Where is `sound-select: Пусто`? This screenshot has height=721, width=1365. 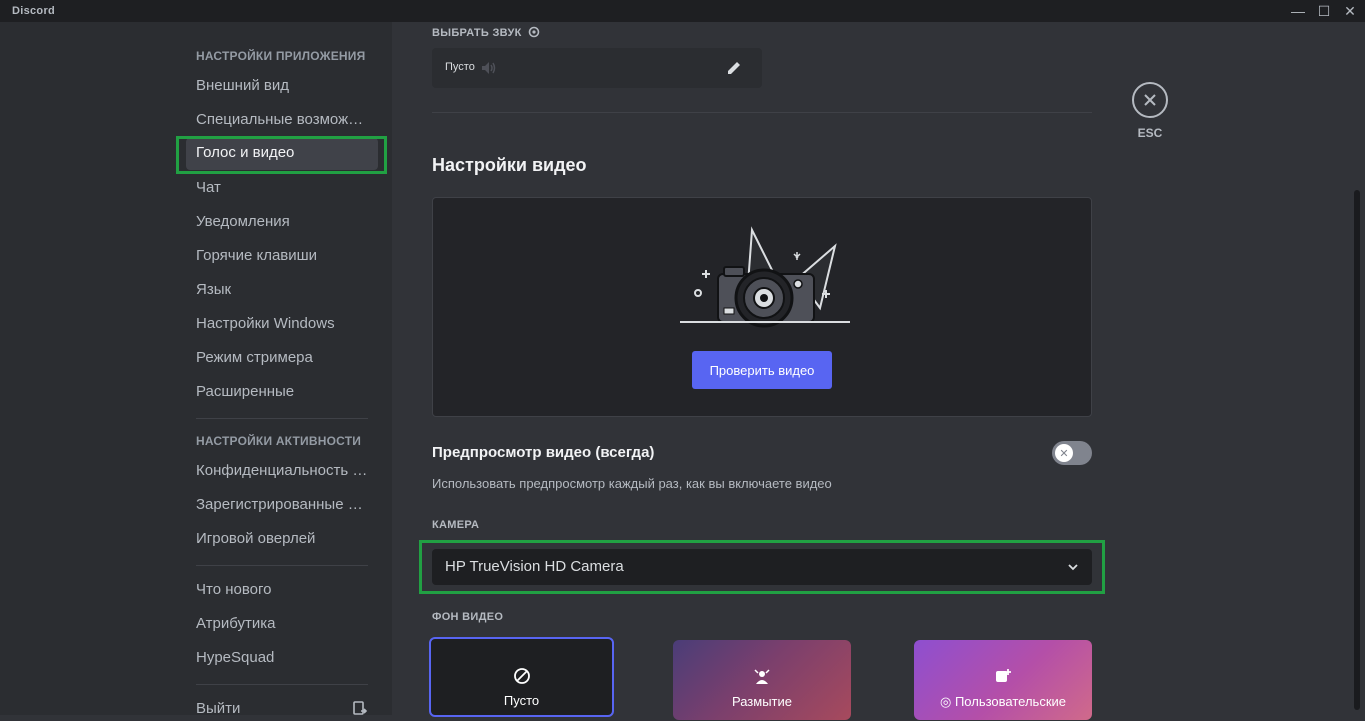 sound-select: Пусто is located at coordinates (597, 68).